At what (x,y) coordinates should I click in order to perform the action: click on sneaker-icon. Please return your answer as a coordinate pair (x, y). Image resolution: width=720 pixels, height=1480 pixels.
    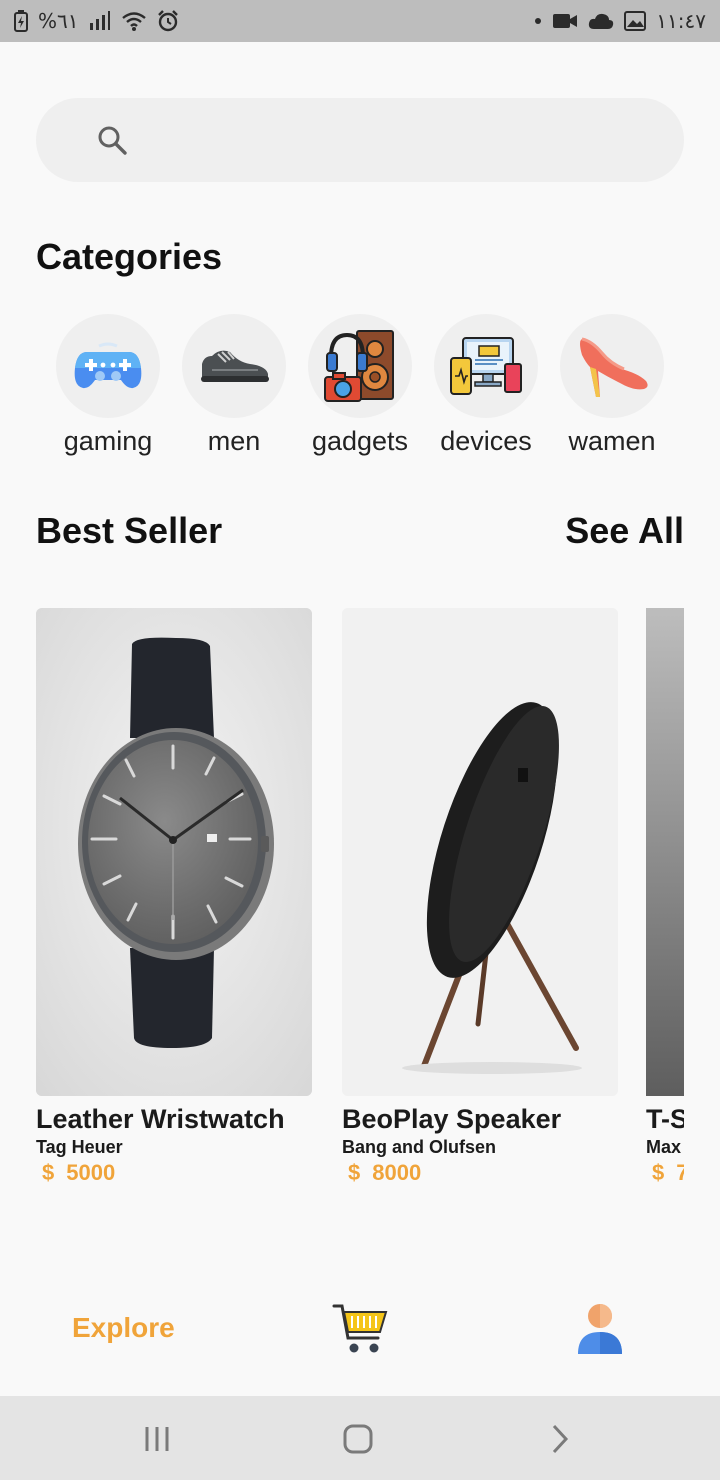
    Looking at the image, I should click on (235, 366).